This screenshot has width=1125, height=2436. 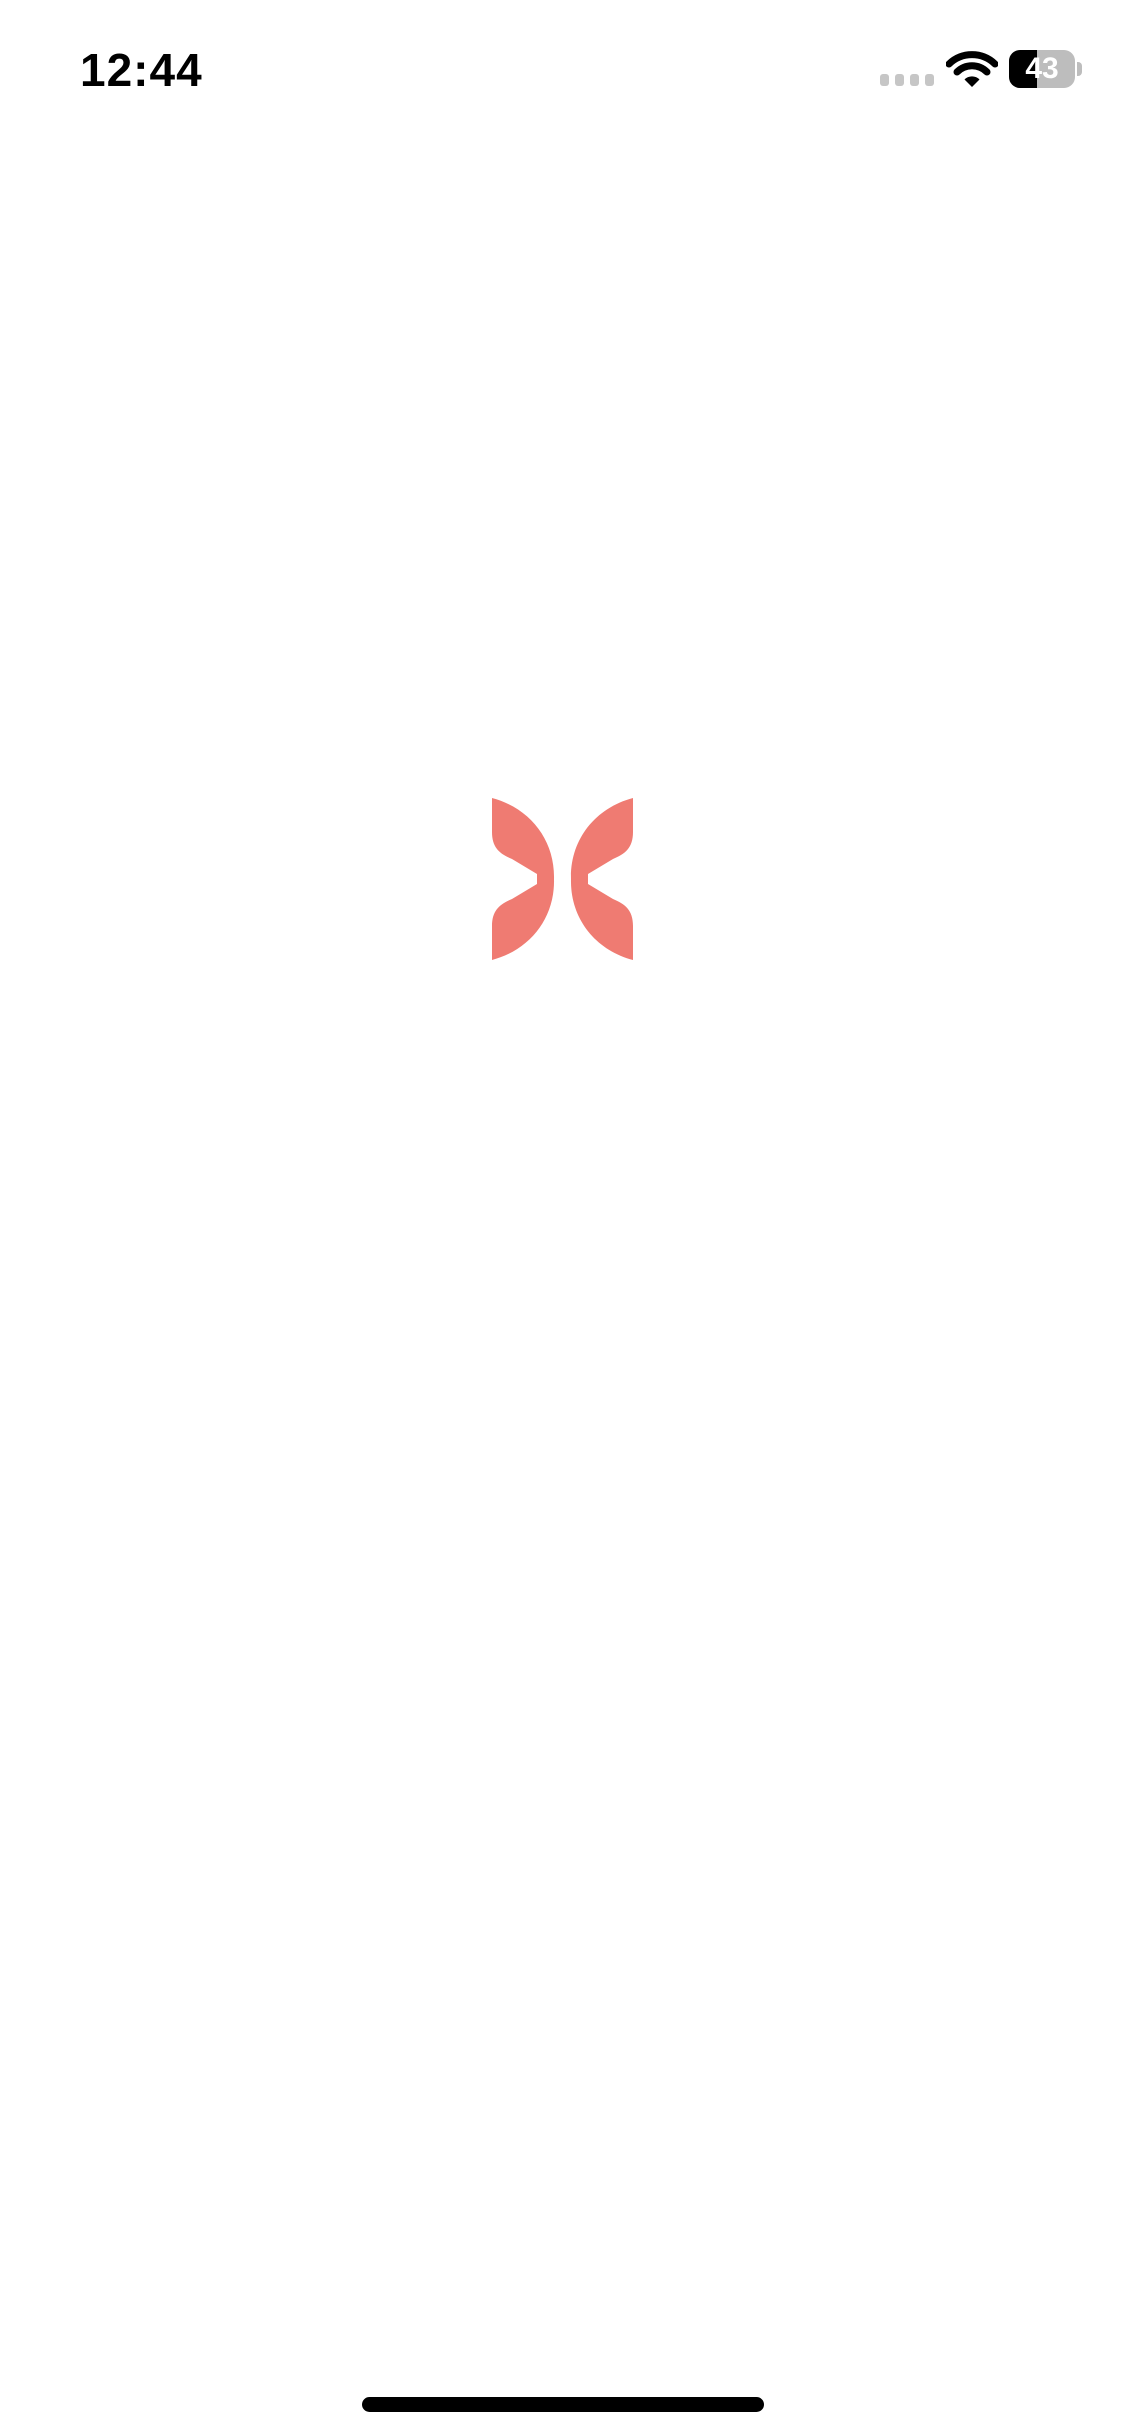 What do you see at coordinates (562, 879) in the screenshot?
I see `butterfly-logo-icon` at bounding box center [562, 879].